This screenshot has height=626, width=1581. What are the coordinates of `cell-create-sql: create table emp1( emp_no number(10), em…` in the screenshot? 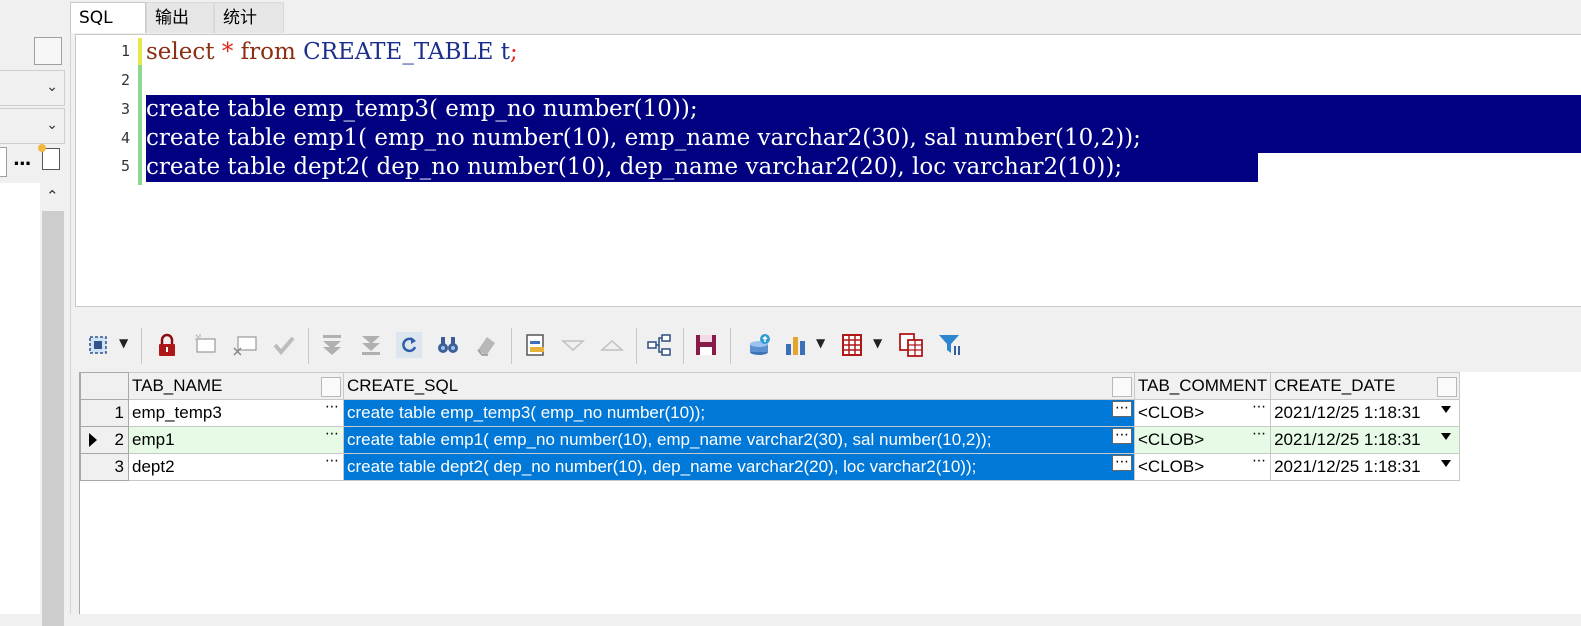 It's located at (739, 440).